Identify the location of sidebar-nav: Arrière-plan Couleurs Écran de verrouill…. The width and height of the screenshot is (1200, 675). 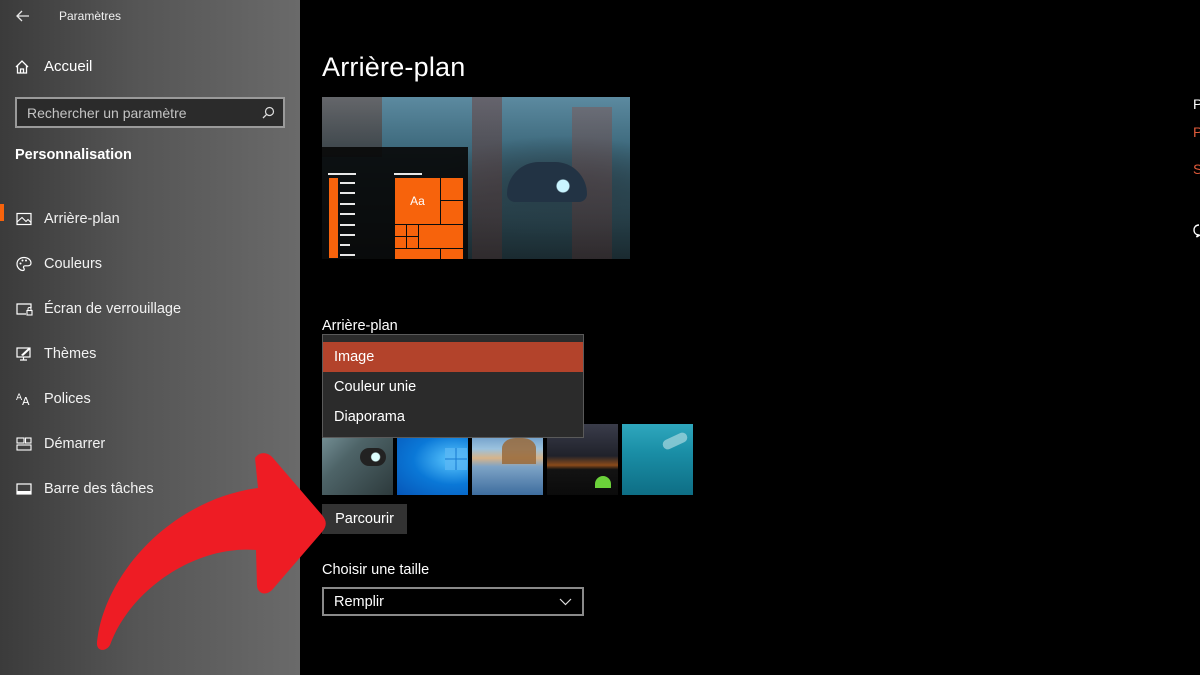
(150, 353).